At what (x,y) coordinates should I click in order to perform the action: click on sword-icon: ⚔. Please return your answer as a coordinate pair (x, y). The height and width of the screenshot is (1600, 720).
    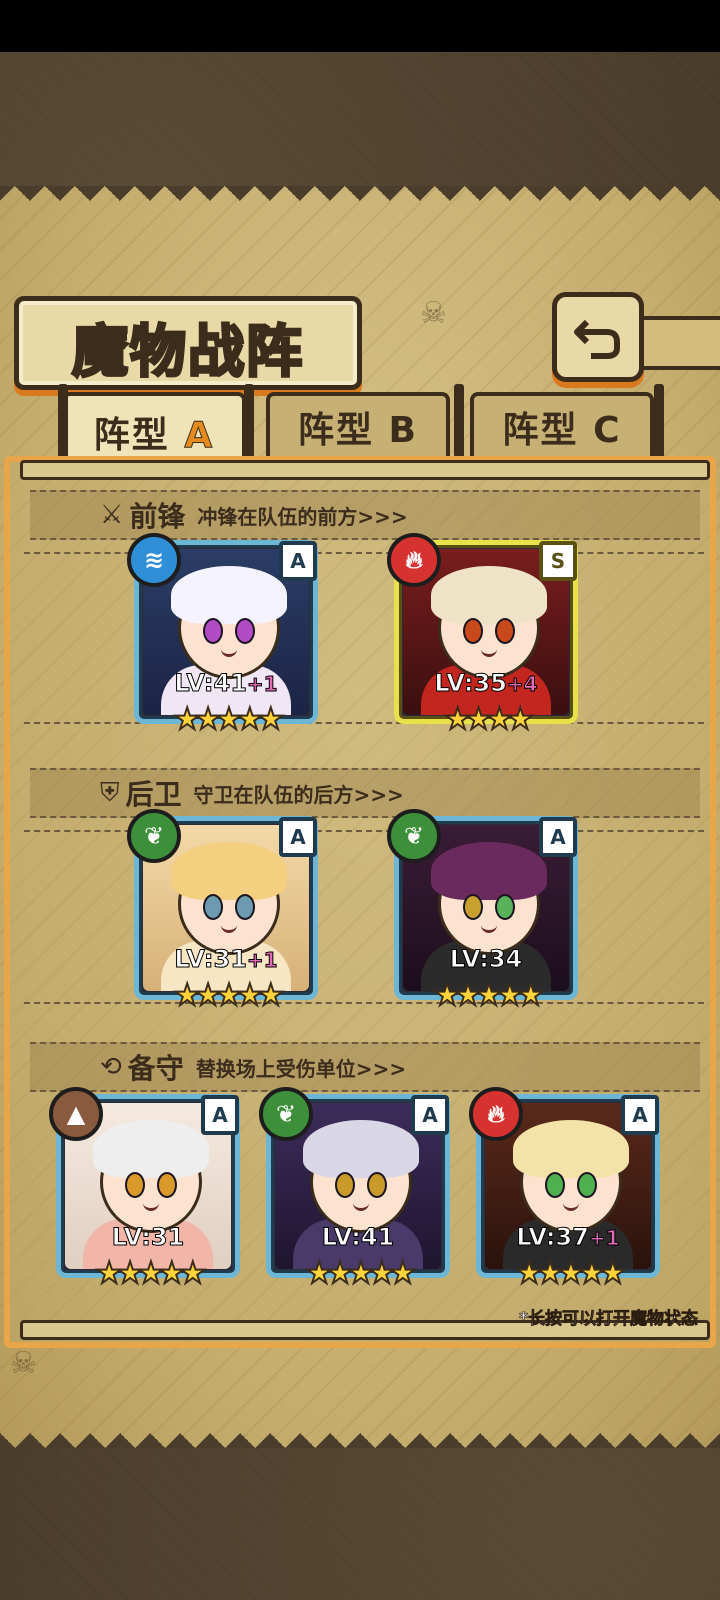
    Looking at the image, I should click on (112, 515).